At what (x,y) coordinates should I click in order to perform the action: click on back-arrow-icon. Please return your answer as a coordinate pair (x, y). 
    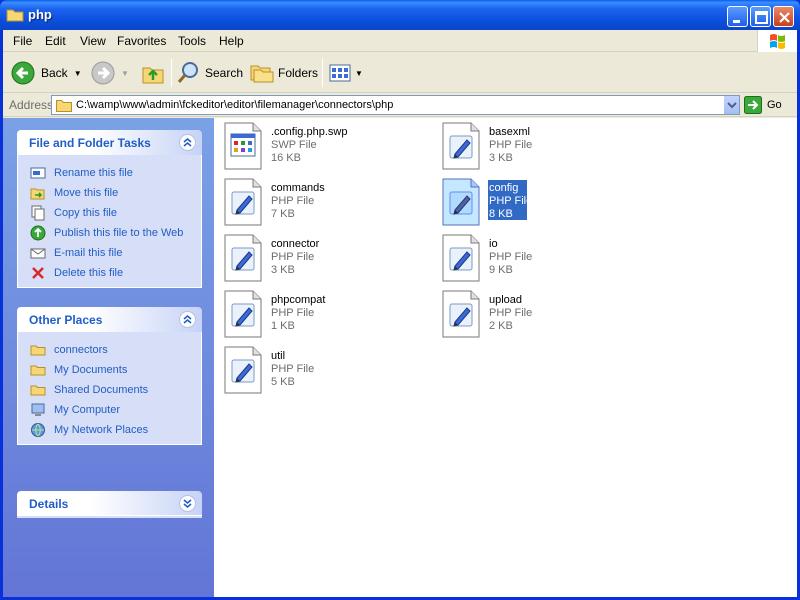
    Looking at the image, I should click on (23, 73).